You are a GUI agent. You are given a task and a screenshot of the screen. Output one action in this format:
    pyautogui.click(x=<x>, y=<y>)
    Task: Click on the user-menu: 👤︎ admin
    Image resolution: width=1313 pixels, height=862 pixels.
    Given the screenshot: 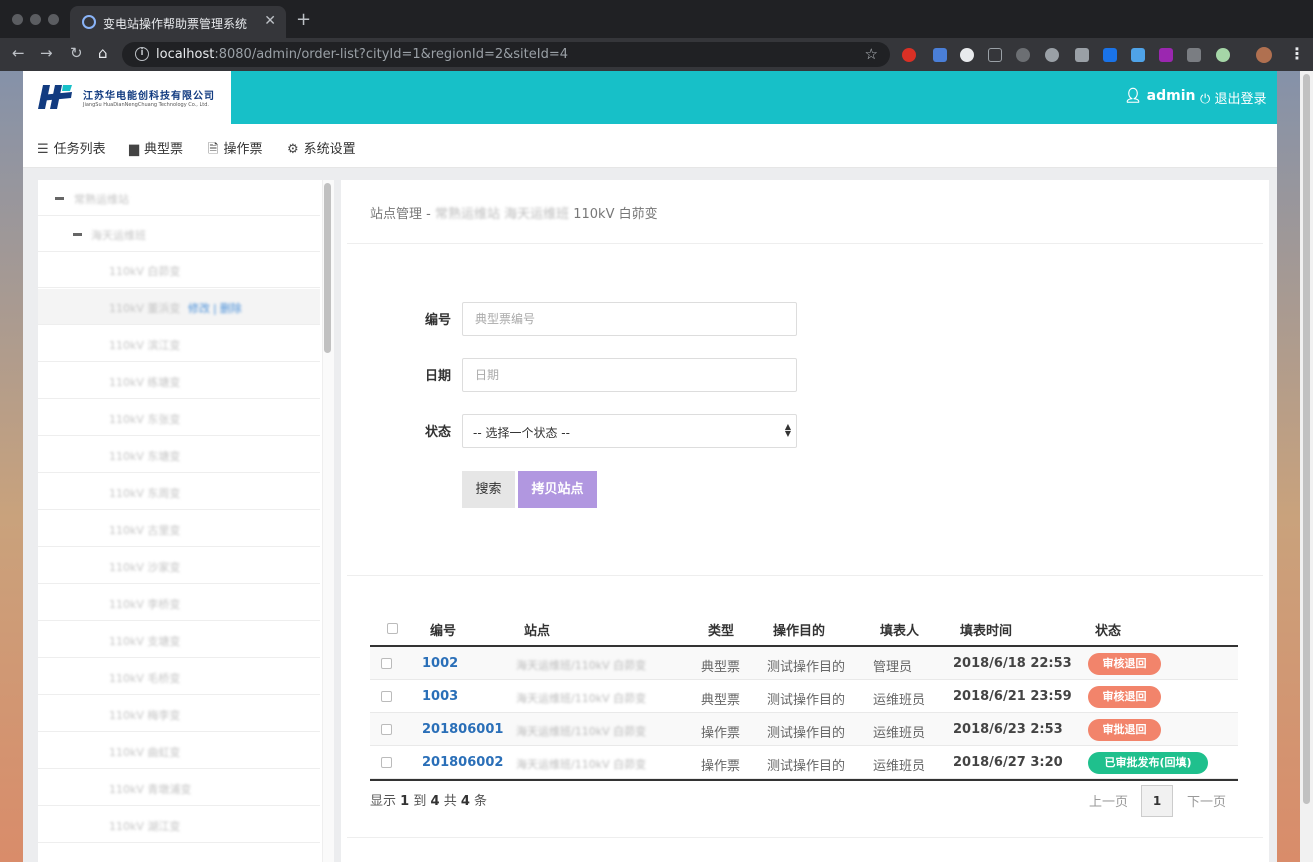 What is the action you would take?
    pyautogui.click(x=1159, y=96)
    